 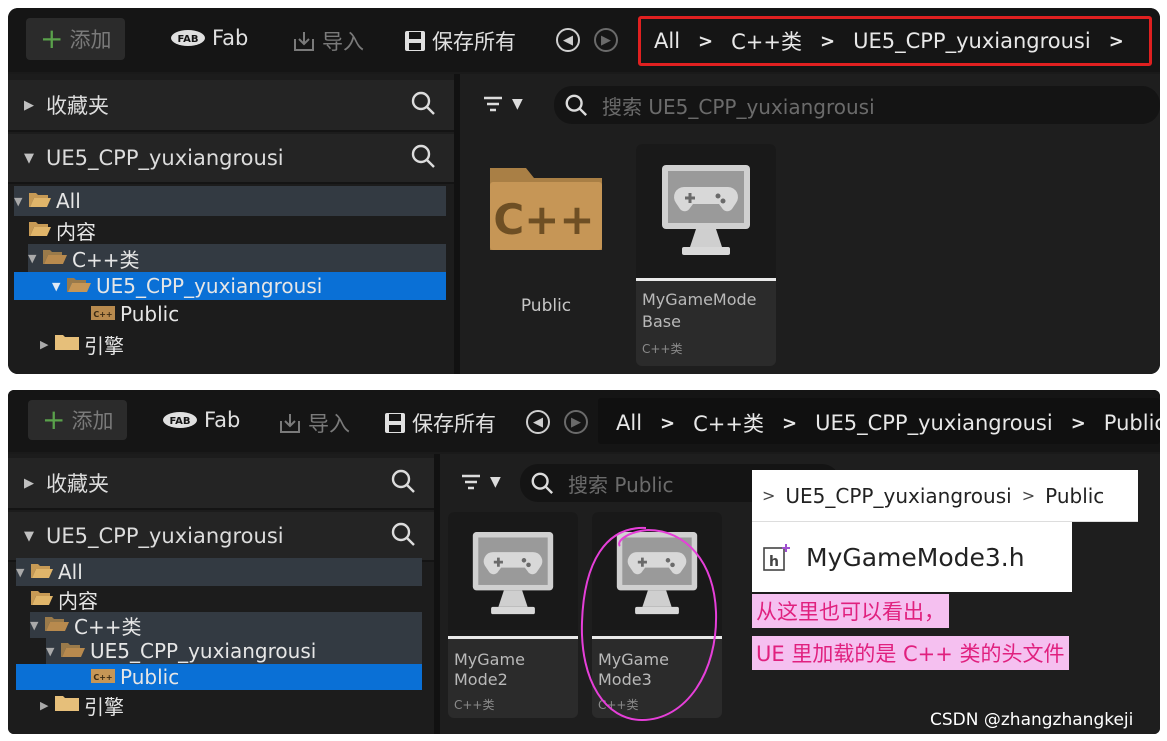 What do you see at coordinates (661, 321) in the screenshot?
I see `asset-name: Base` at bounding box center [661, 321].